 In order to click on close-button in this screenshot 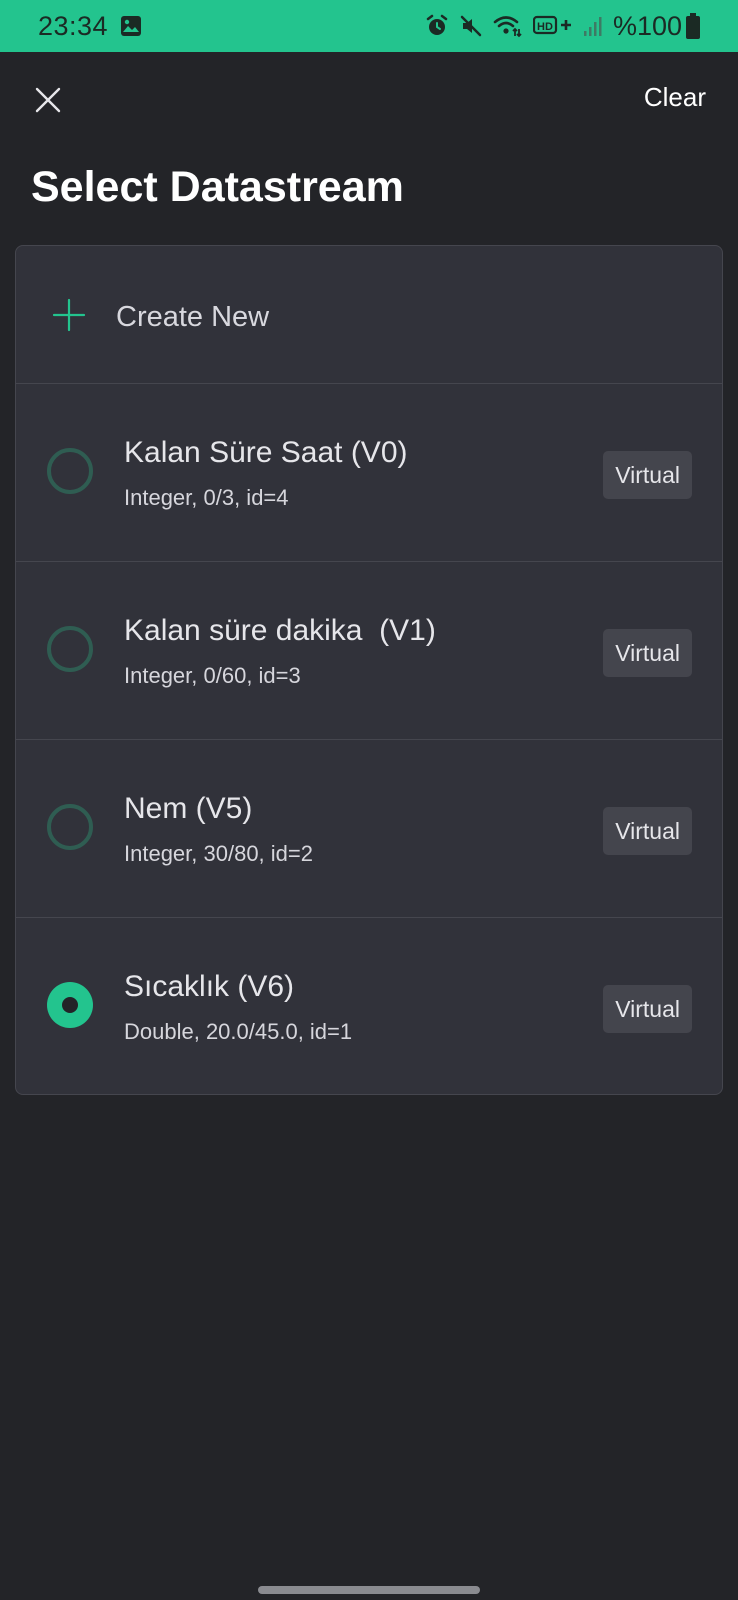, I will do `click(48, 100)`.